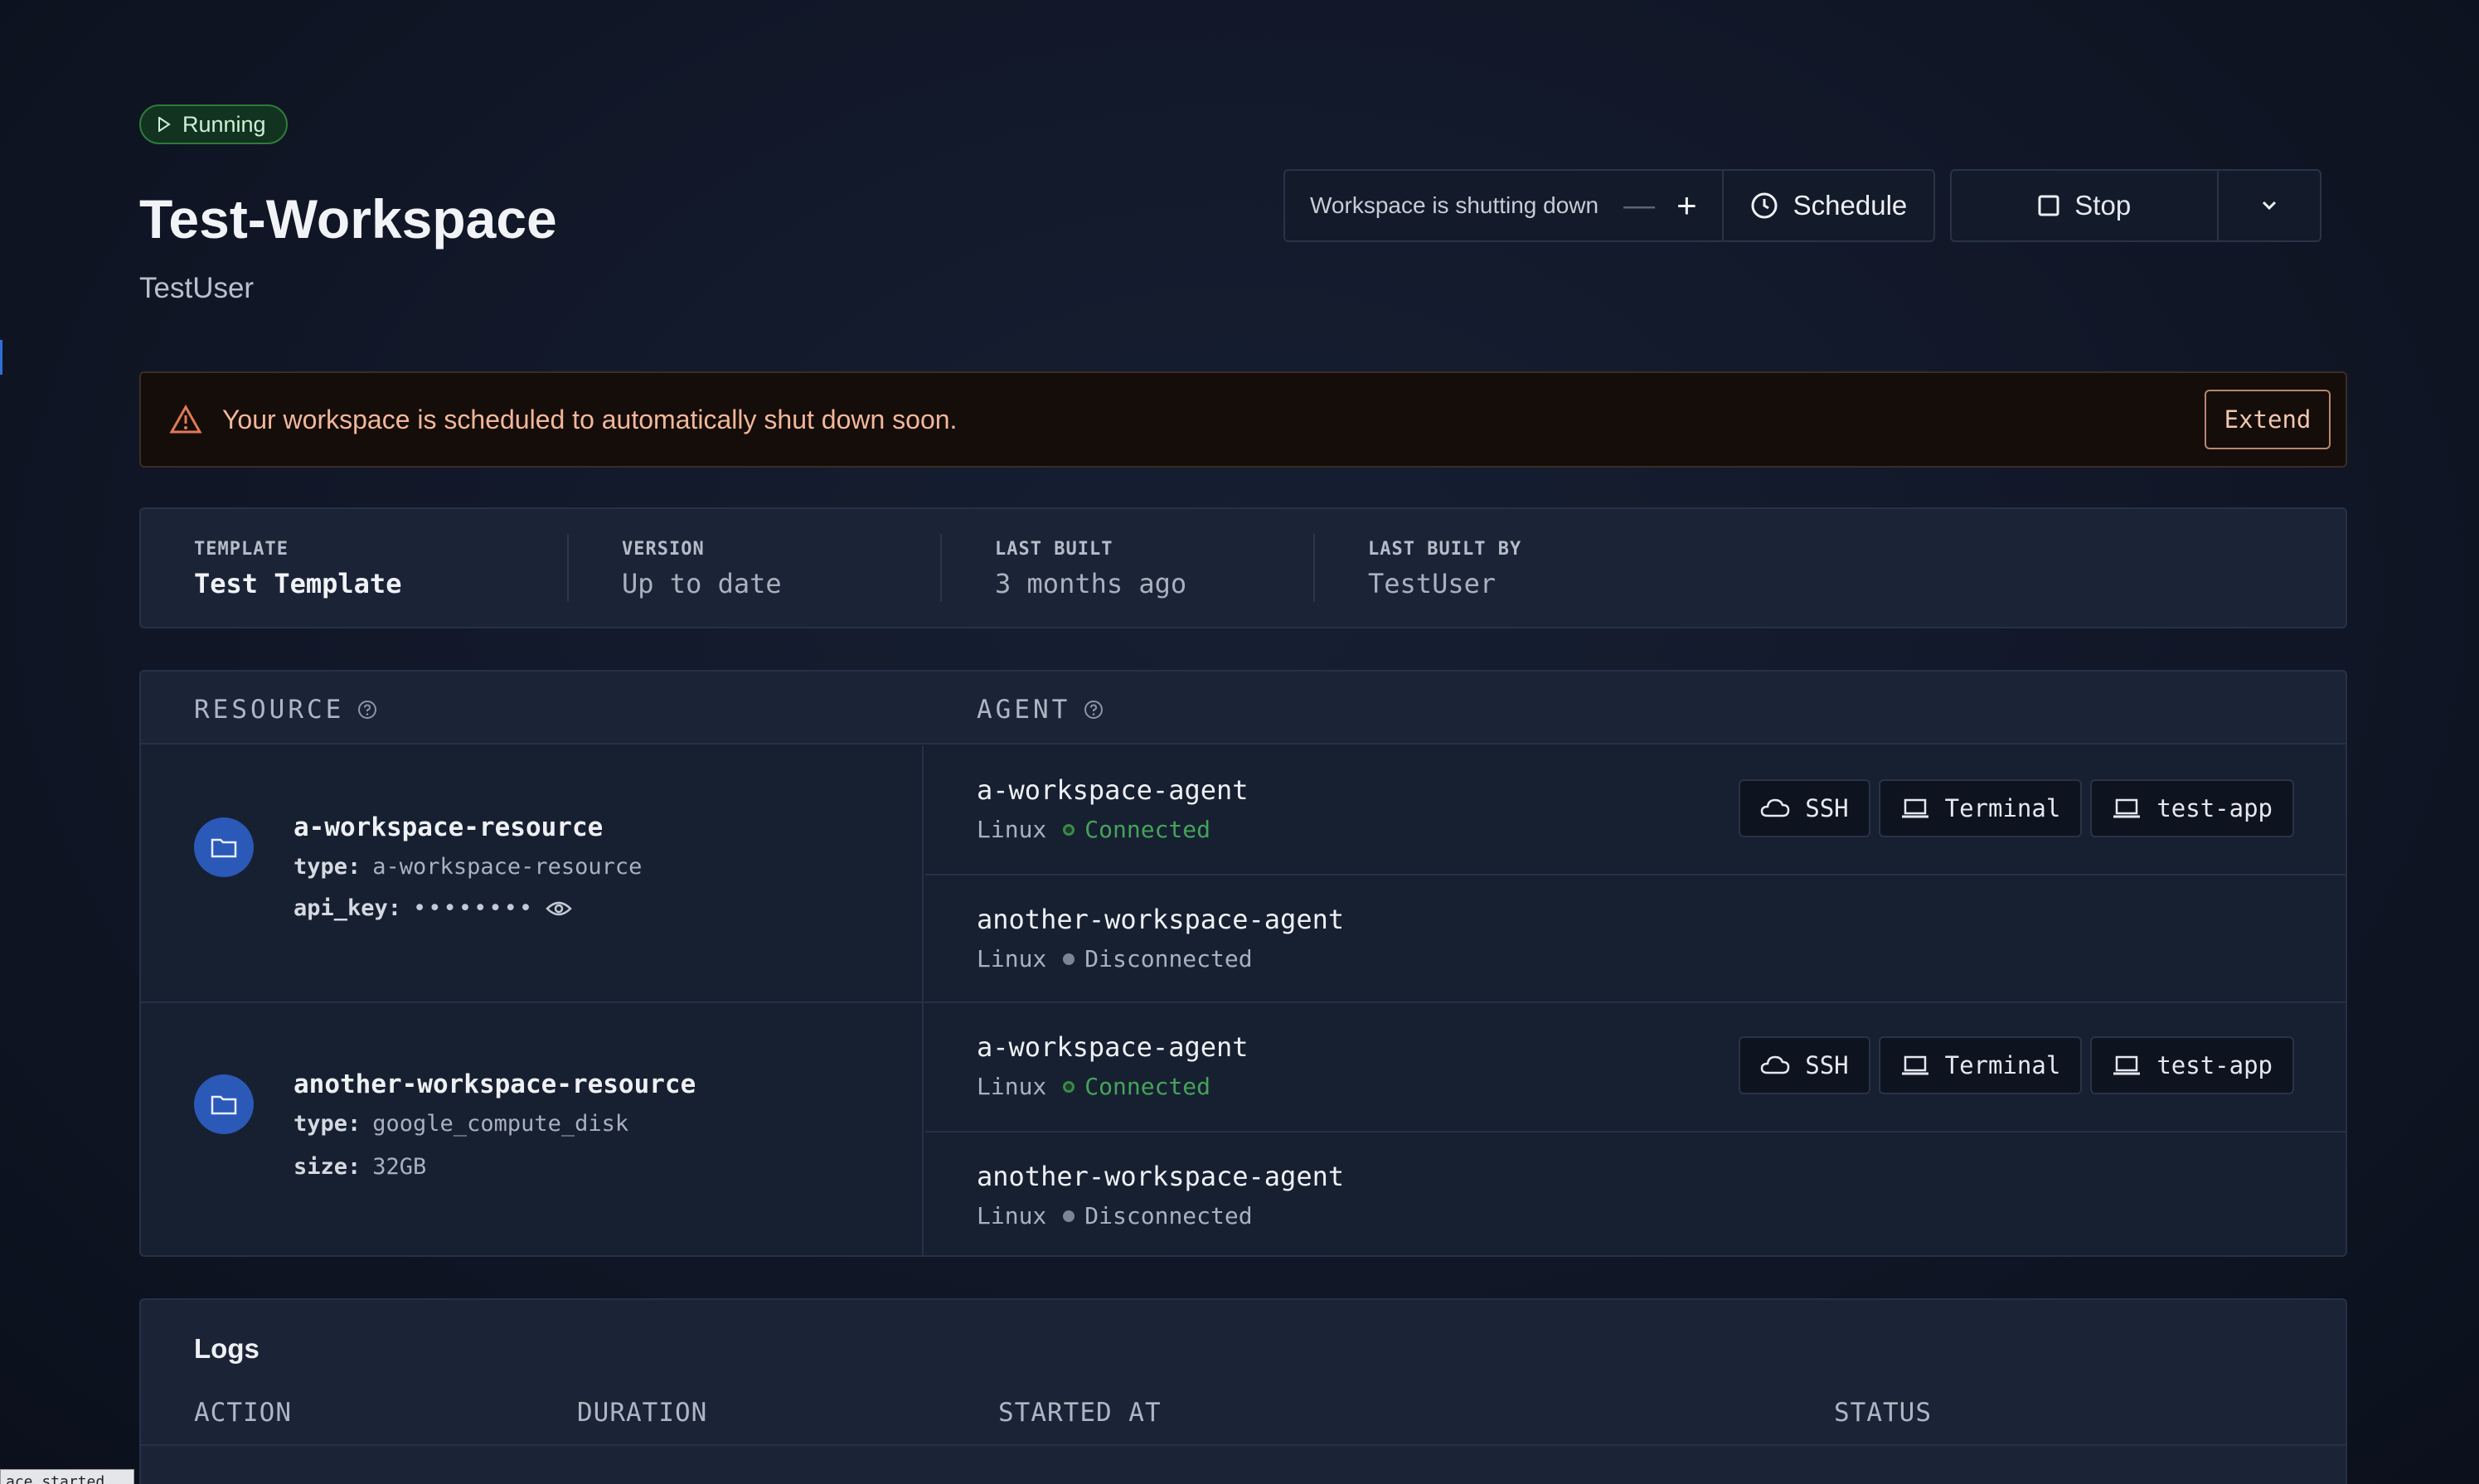 The image size is (2479, 1484). I want to click on resource-size: size: 32GB, so click(360, 1167).